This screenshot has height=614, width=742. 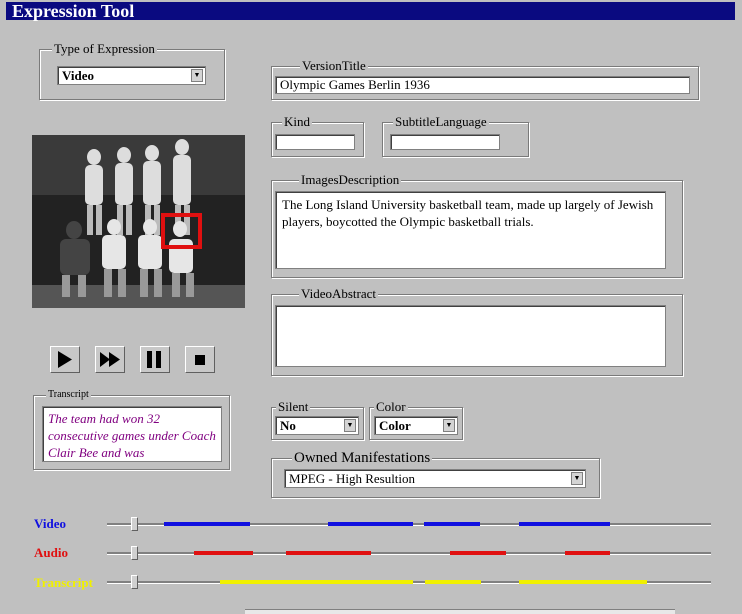 I want to click on silent-label: Silent, so click(x=293, y=407).